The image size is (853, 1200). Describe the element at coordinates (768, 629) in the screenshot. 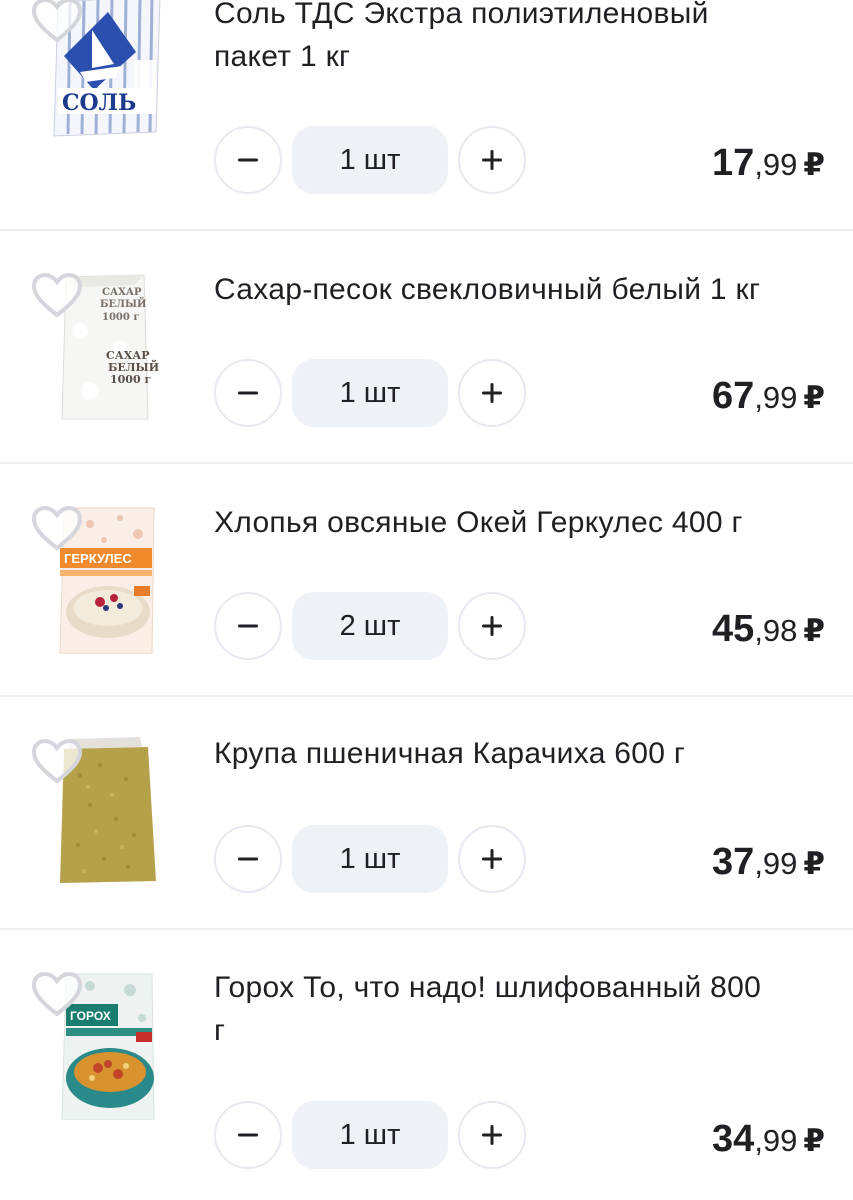

I see `product-price: 45,98 ₽` at that location.